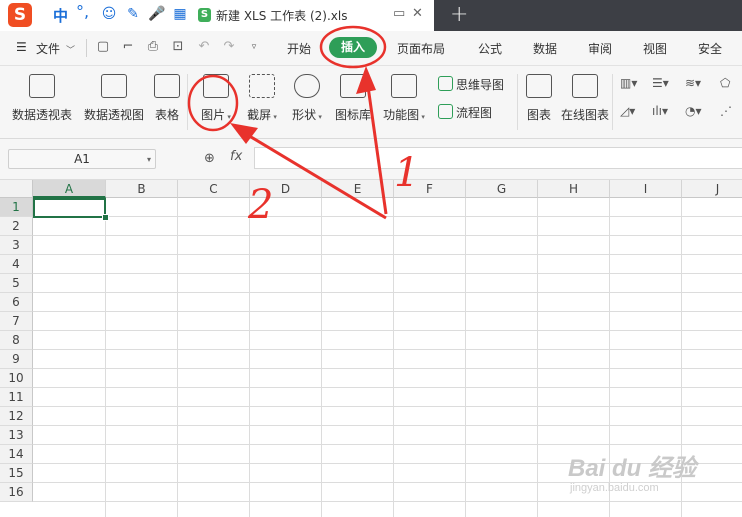 Image resolution: width=742 pixels, height=517 pixels. Describe the element at coordinates (16, 454) in the screenshot. I see `row-header-14: 14` at that location.